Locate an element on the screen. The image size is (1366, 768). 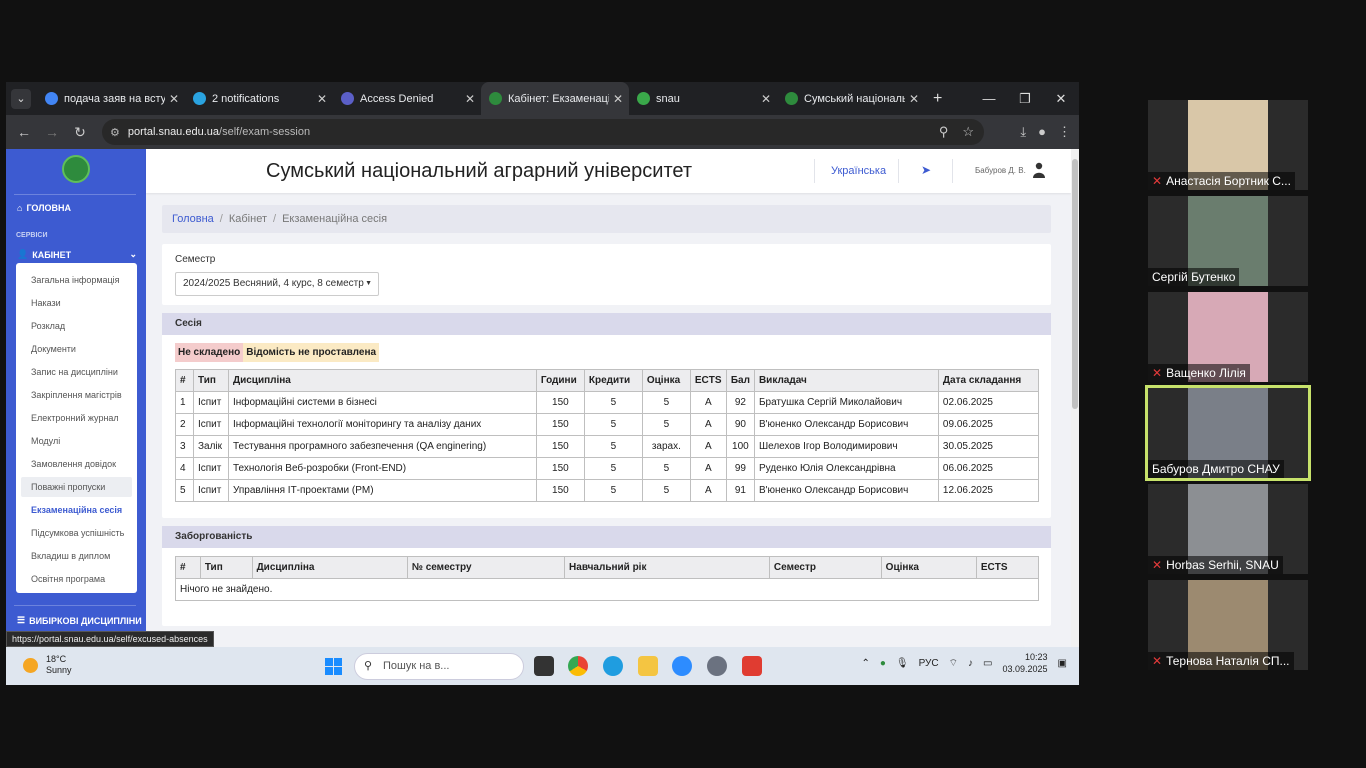
sidebar-item: Запис на дисципліни is located at coordinates (76, 372).